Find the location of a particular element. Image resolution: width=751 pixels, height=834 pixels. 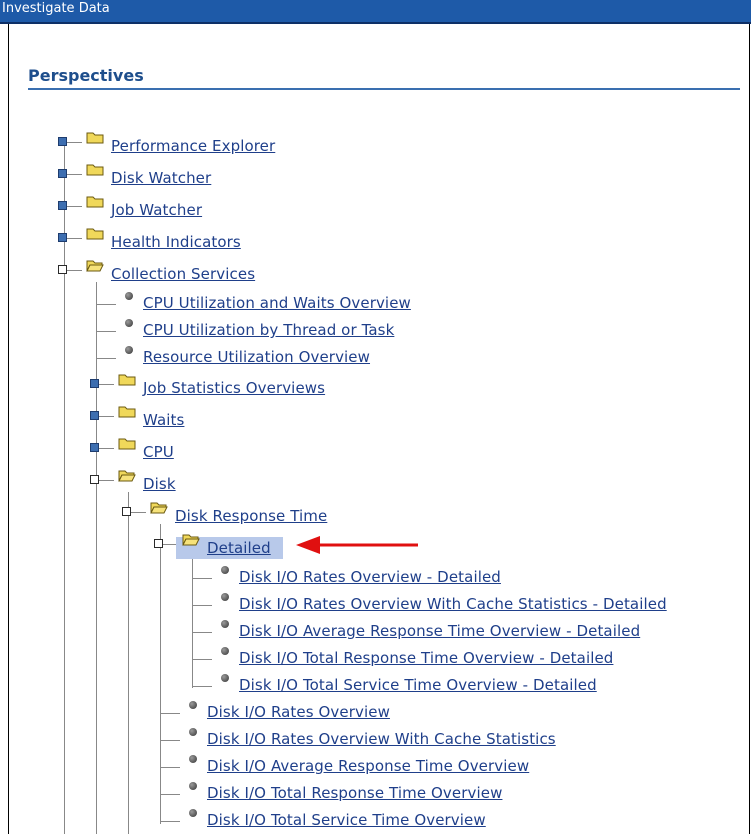

tree-link-disk: Disk is located at coordinates (159, 484).